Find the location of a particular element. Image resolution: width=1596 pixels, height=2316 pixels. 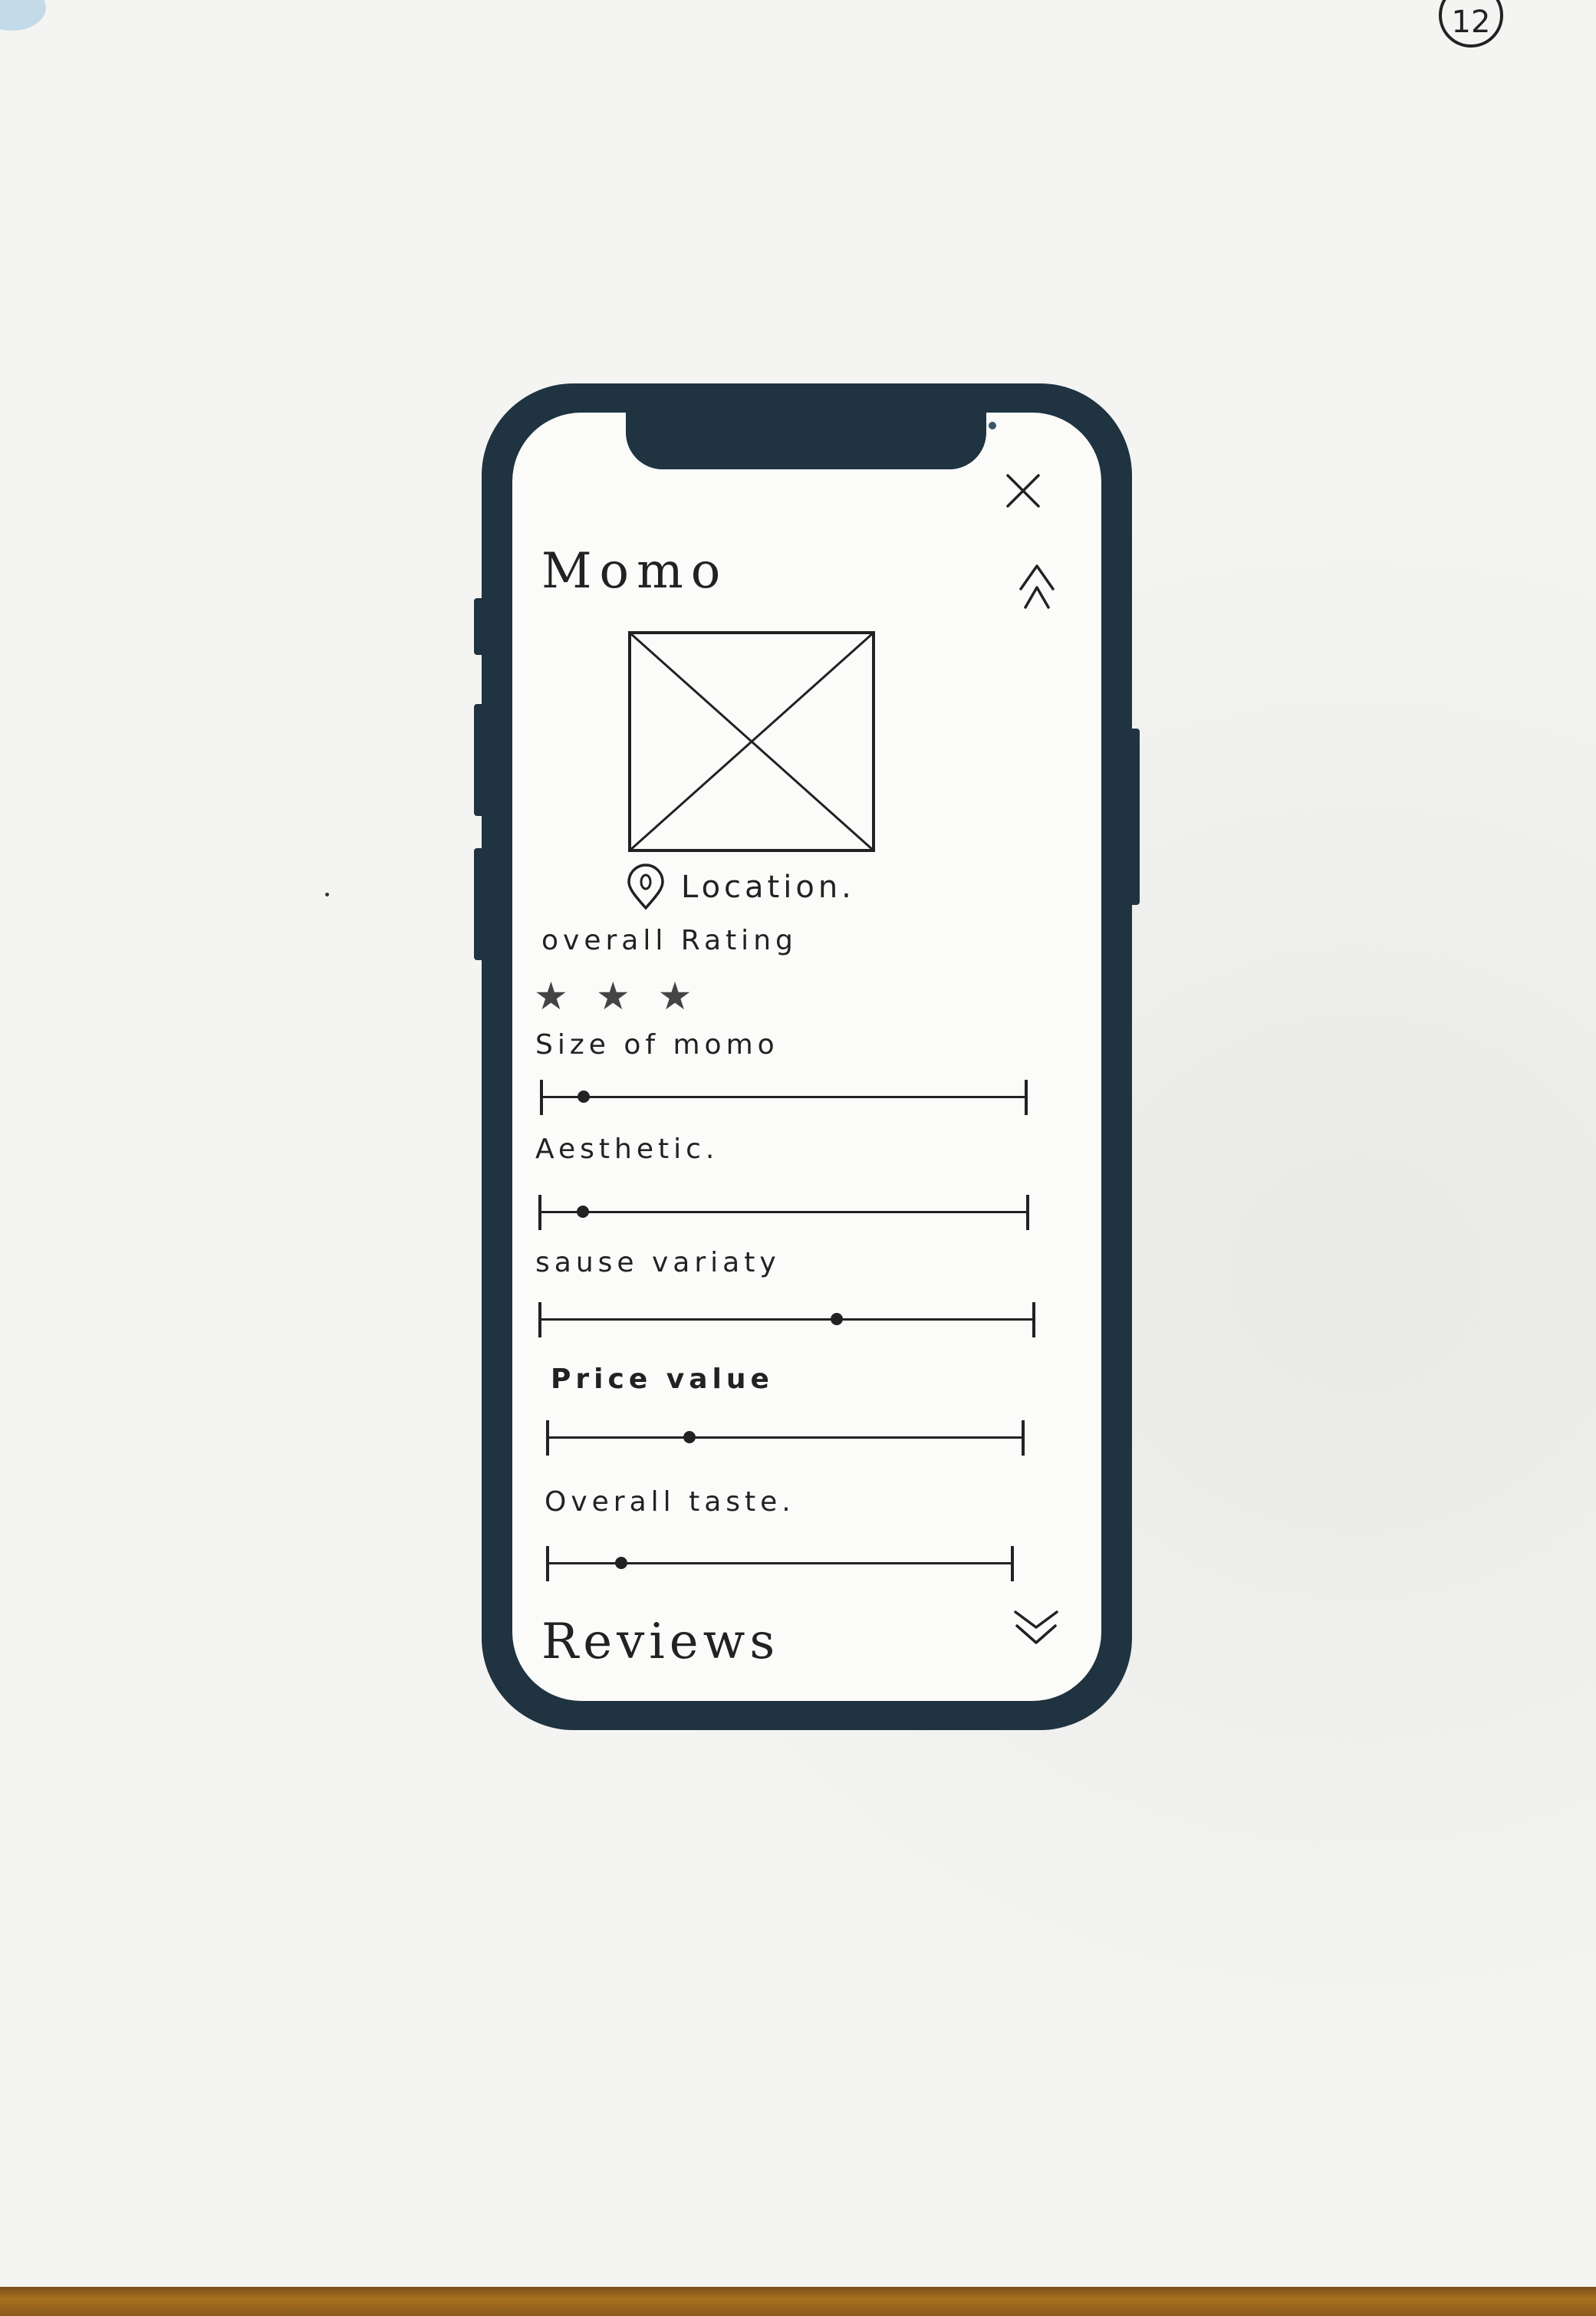

reviews-heading: Reviews is located at coordinates (660, 1642).